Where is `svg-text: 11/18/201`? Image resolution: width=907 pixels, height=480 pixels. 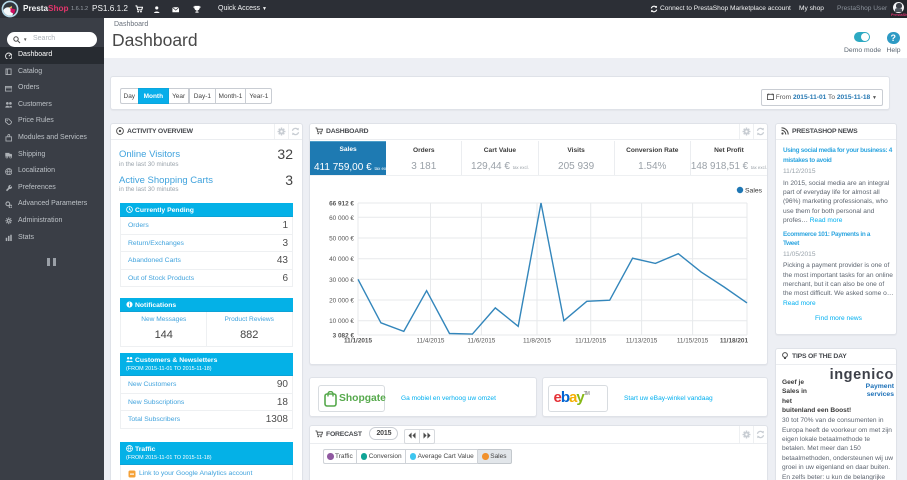
svg-text: 11/18/201 is located at coordinates (734, 341).